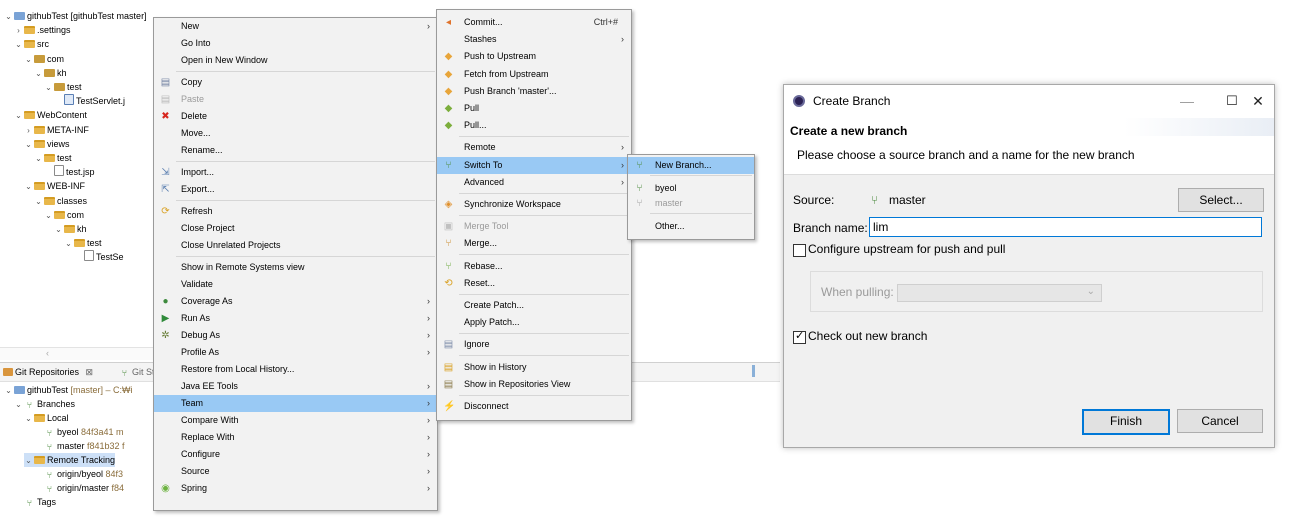 This screenshot has width=1292, height=522. I want to click on close-icon: ✕, so click(1258, 101).